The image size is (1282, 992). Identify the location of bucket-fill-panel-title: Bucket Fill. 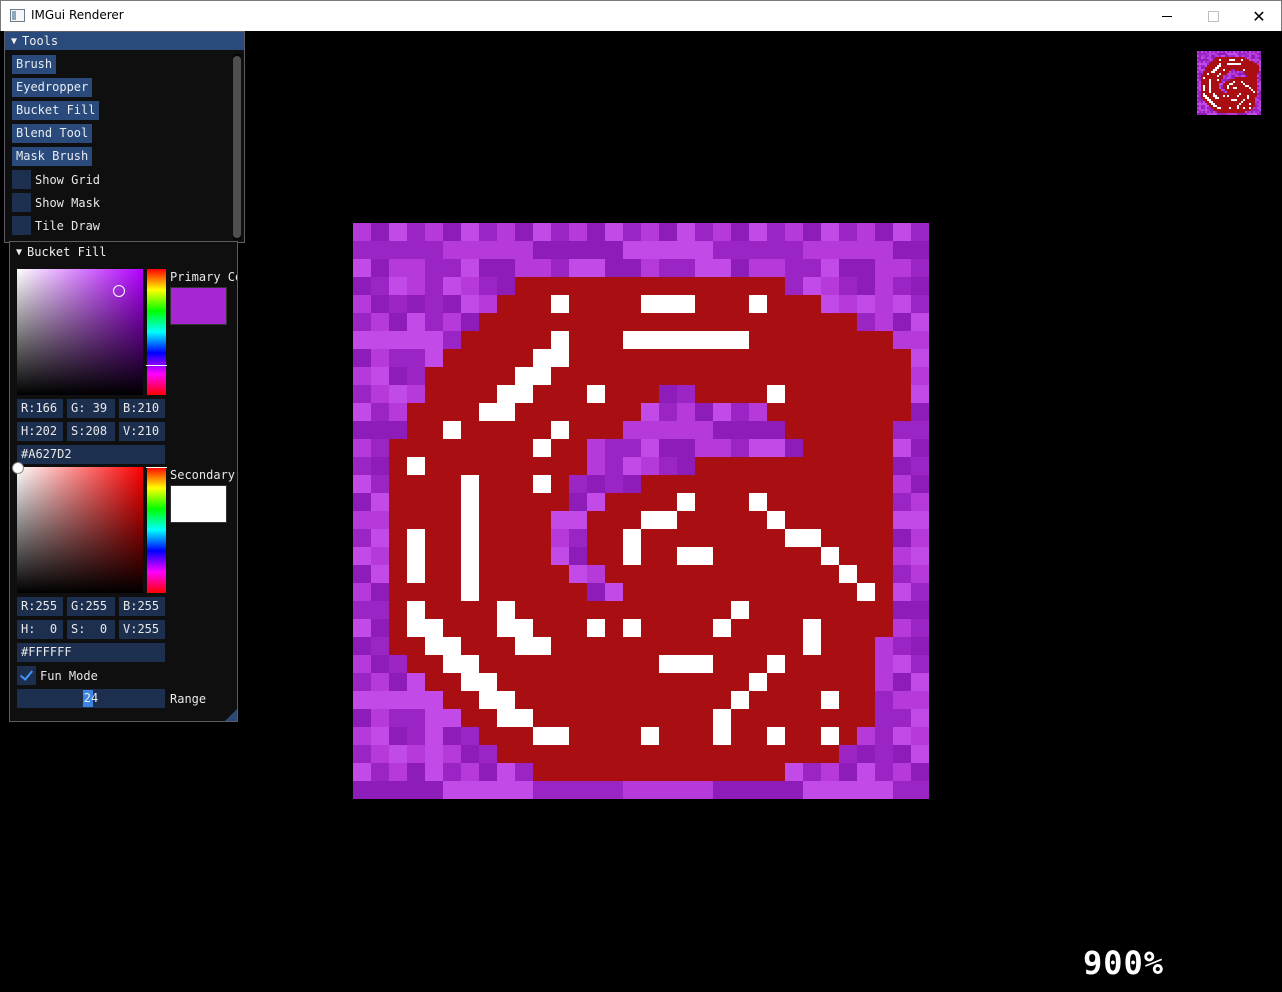
(67, 252).